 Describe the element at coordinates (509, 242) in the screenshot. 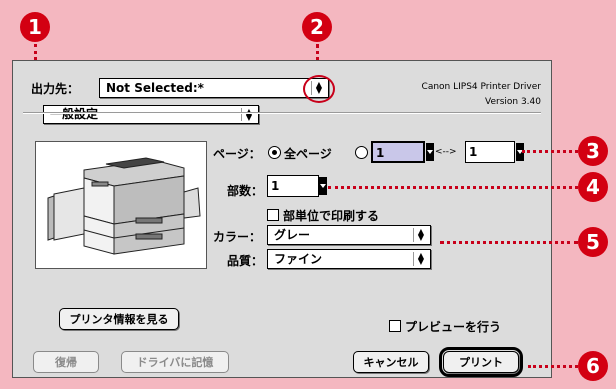

I see `callout-5-leader` at that location.